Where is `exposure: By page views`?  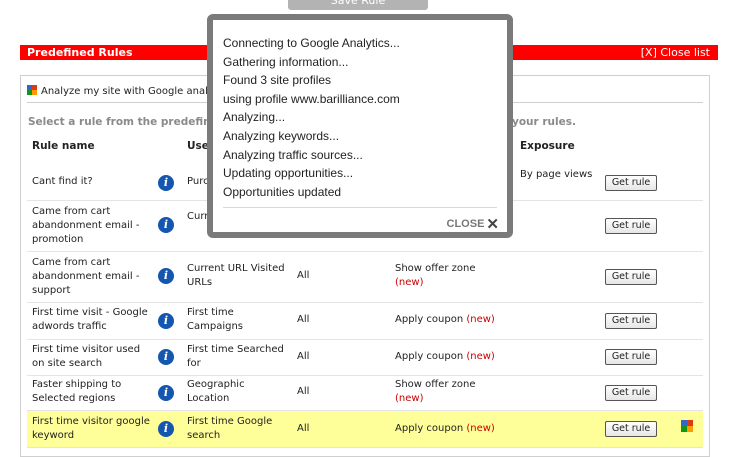 exposure: By page views is located at coordinates (556, 174).